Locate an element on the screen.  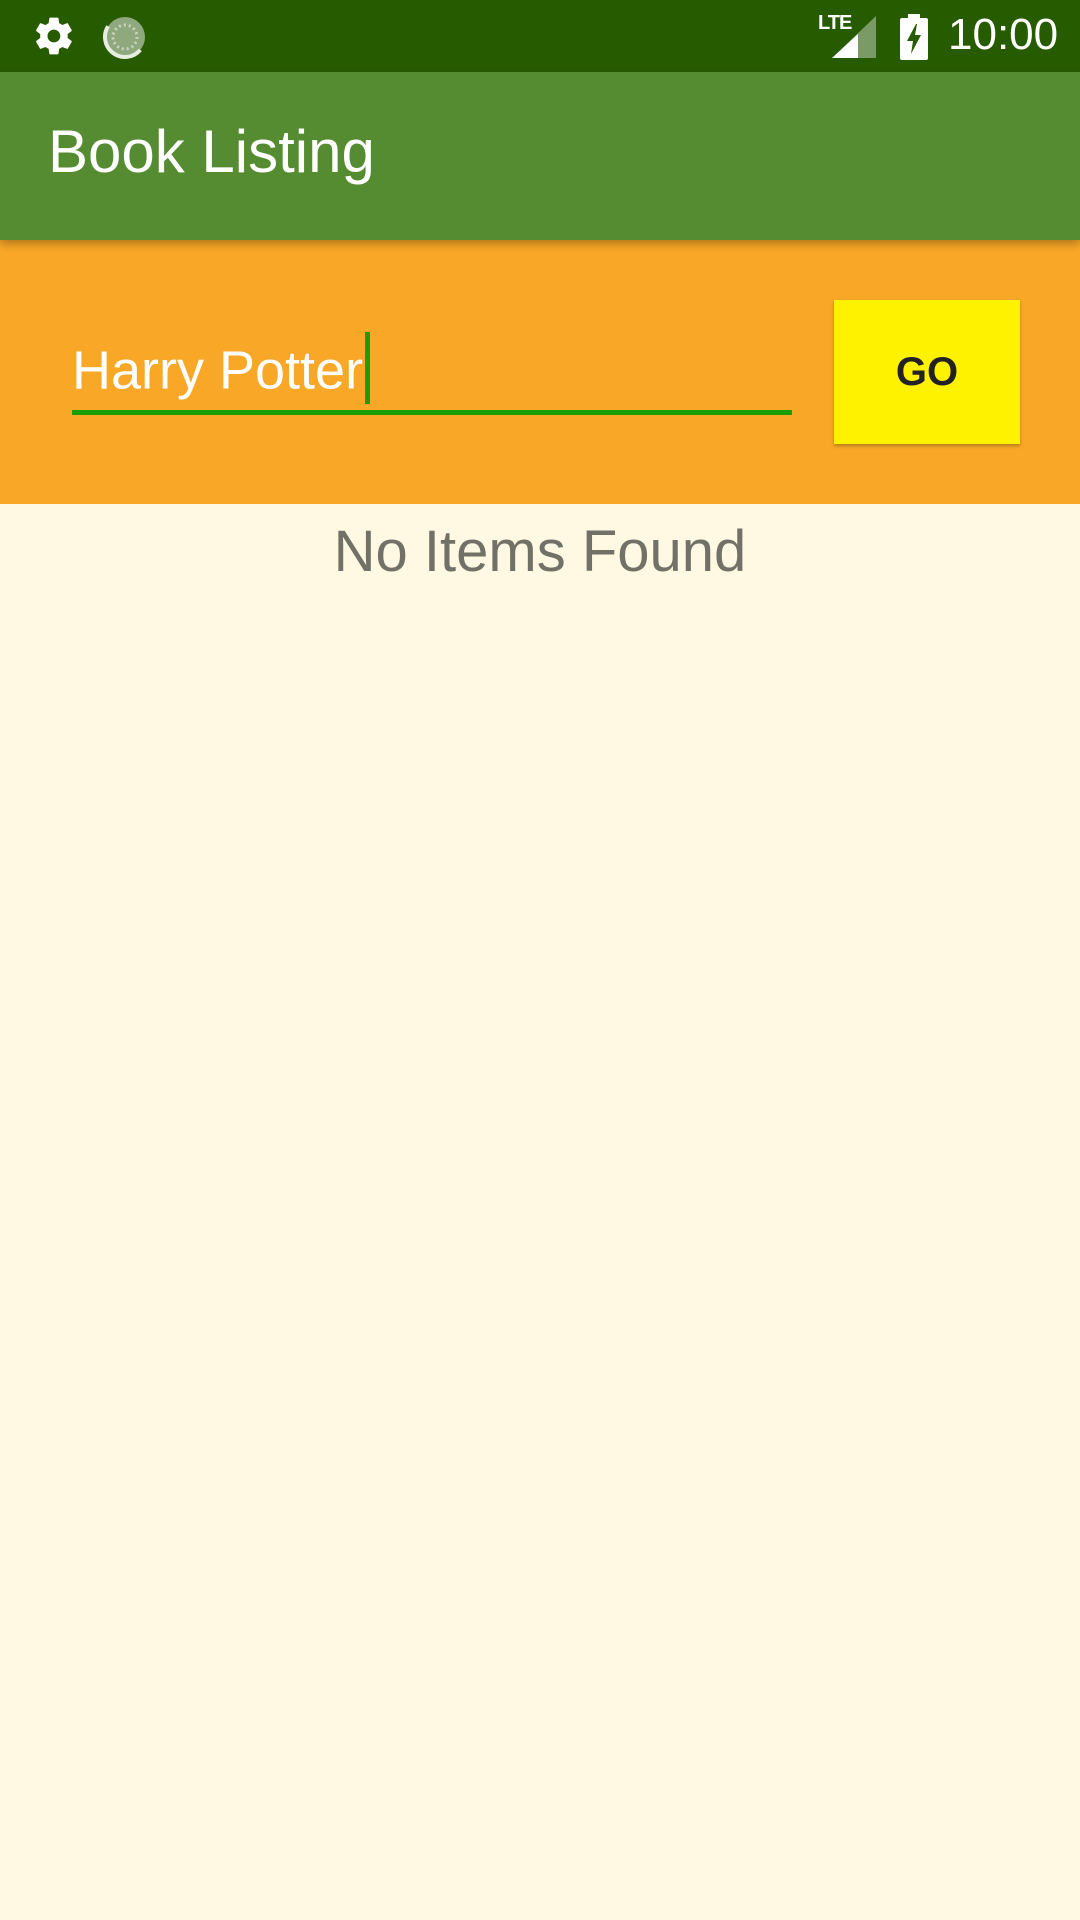
gear-icon is located at coordinates (54, 36).